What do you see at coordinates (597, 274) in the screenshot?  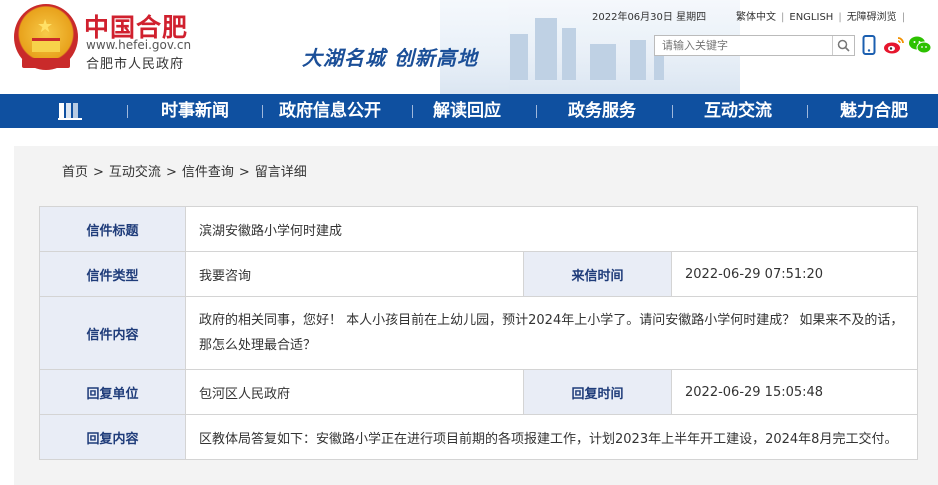 I see `letter-time-label: 来信时间` at bounding box center [597, 274].